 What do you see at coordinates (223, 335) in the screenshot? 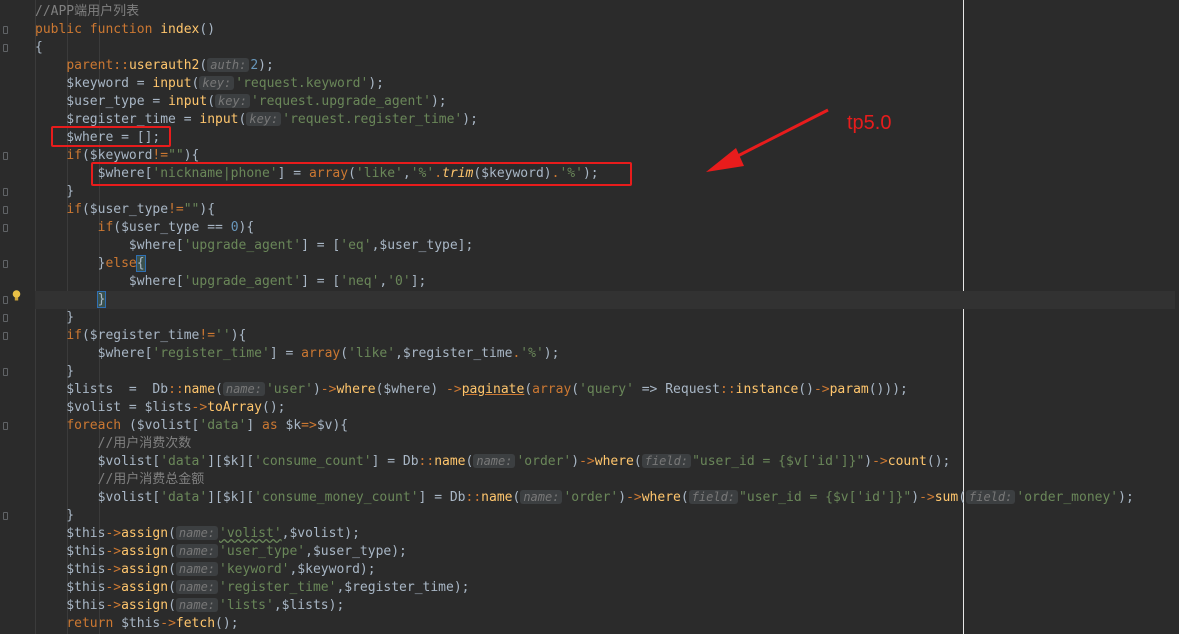
I see `code-token: ''` at bounding box center [223, 335].